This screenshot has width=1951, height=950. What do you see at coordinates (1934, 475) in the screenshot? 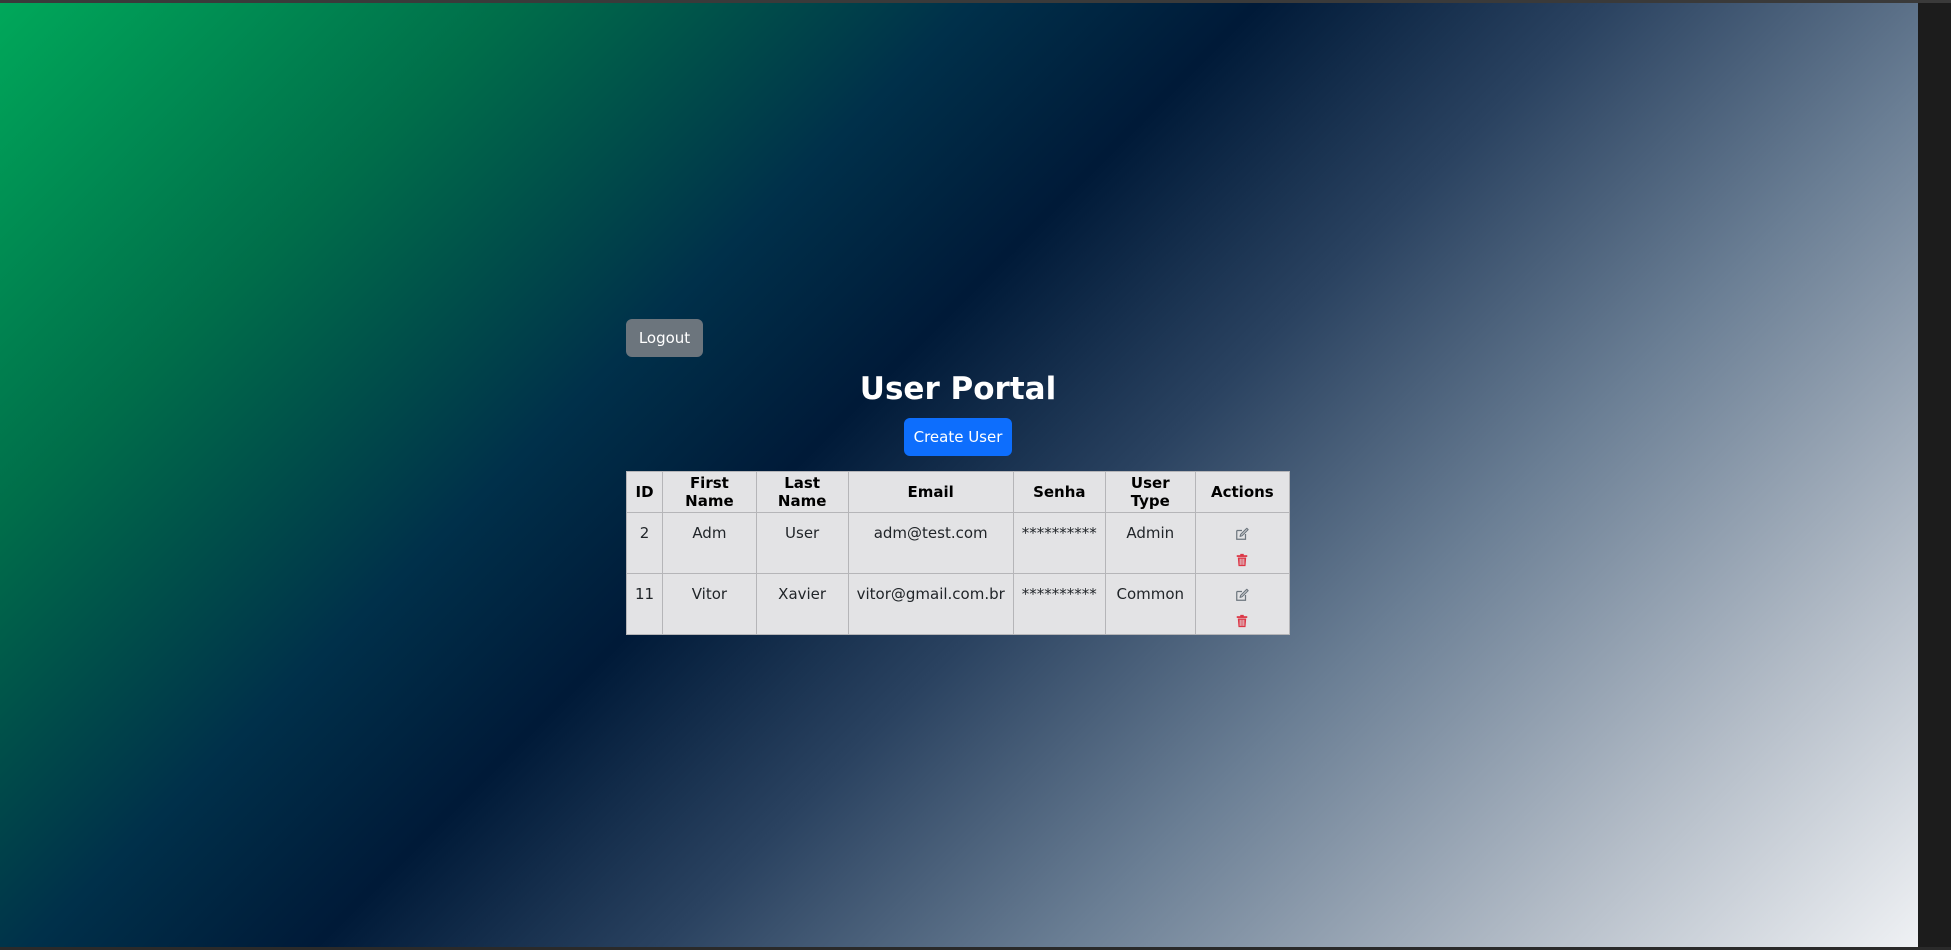
I see `window-right-gutter` at bounding box center [1934, 475].